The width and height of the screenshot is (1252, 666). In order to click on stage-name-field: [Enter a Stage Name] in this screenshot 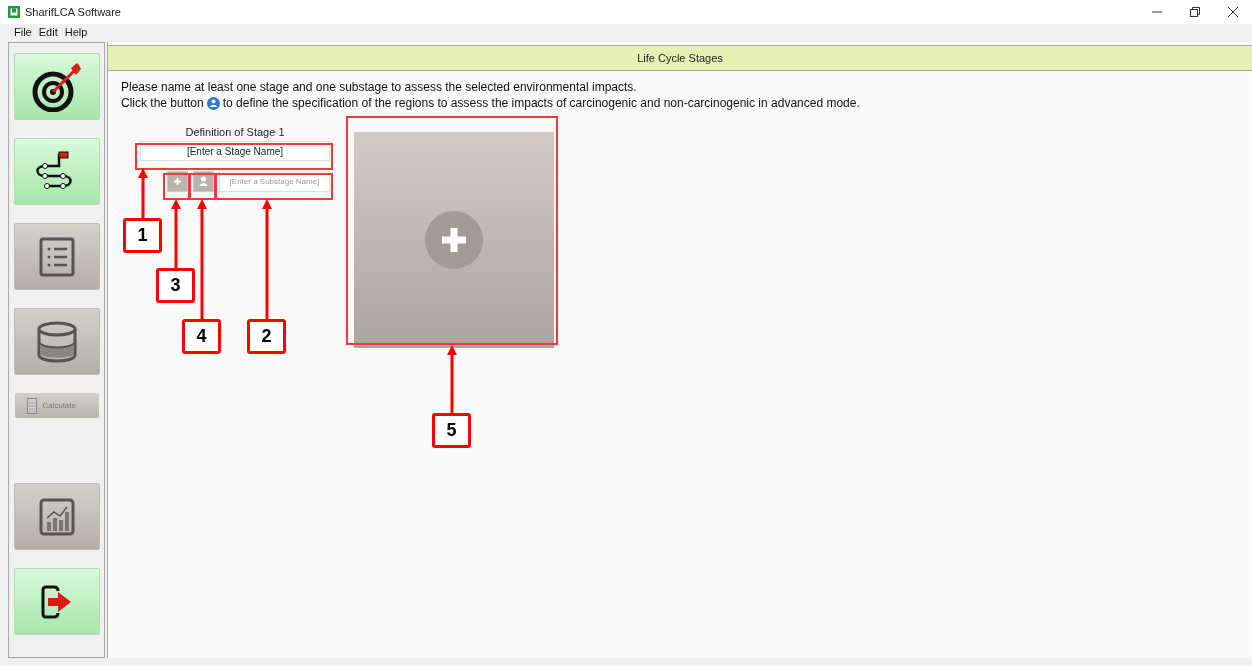, I will do `click(235, 151)`.